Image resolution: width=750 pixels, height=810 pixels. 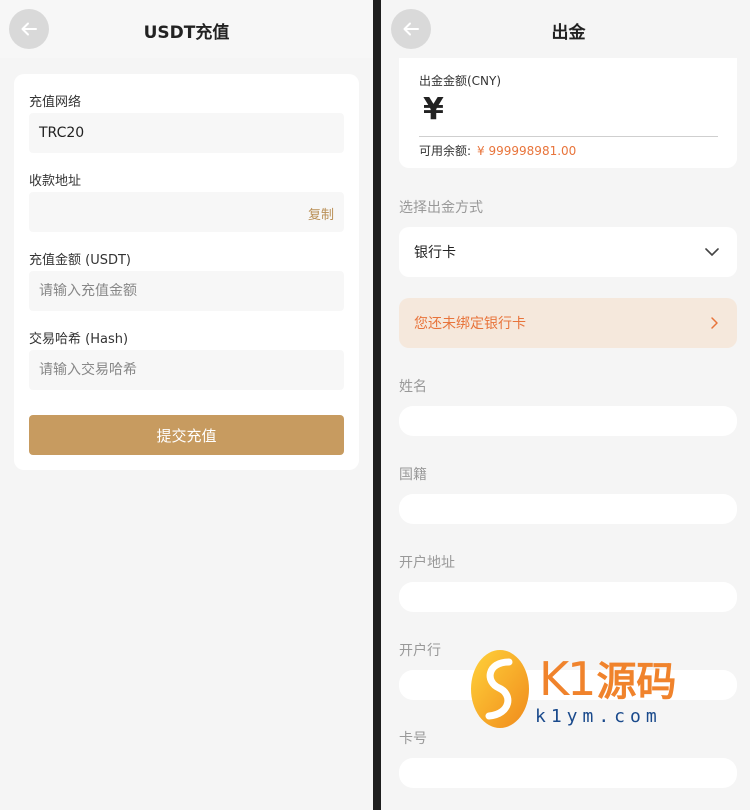 I want to click on watermark-url: k1ym.com, so click(x=598, y=716).